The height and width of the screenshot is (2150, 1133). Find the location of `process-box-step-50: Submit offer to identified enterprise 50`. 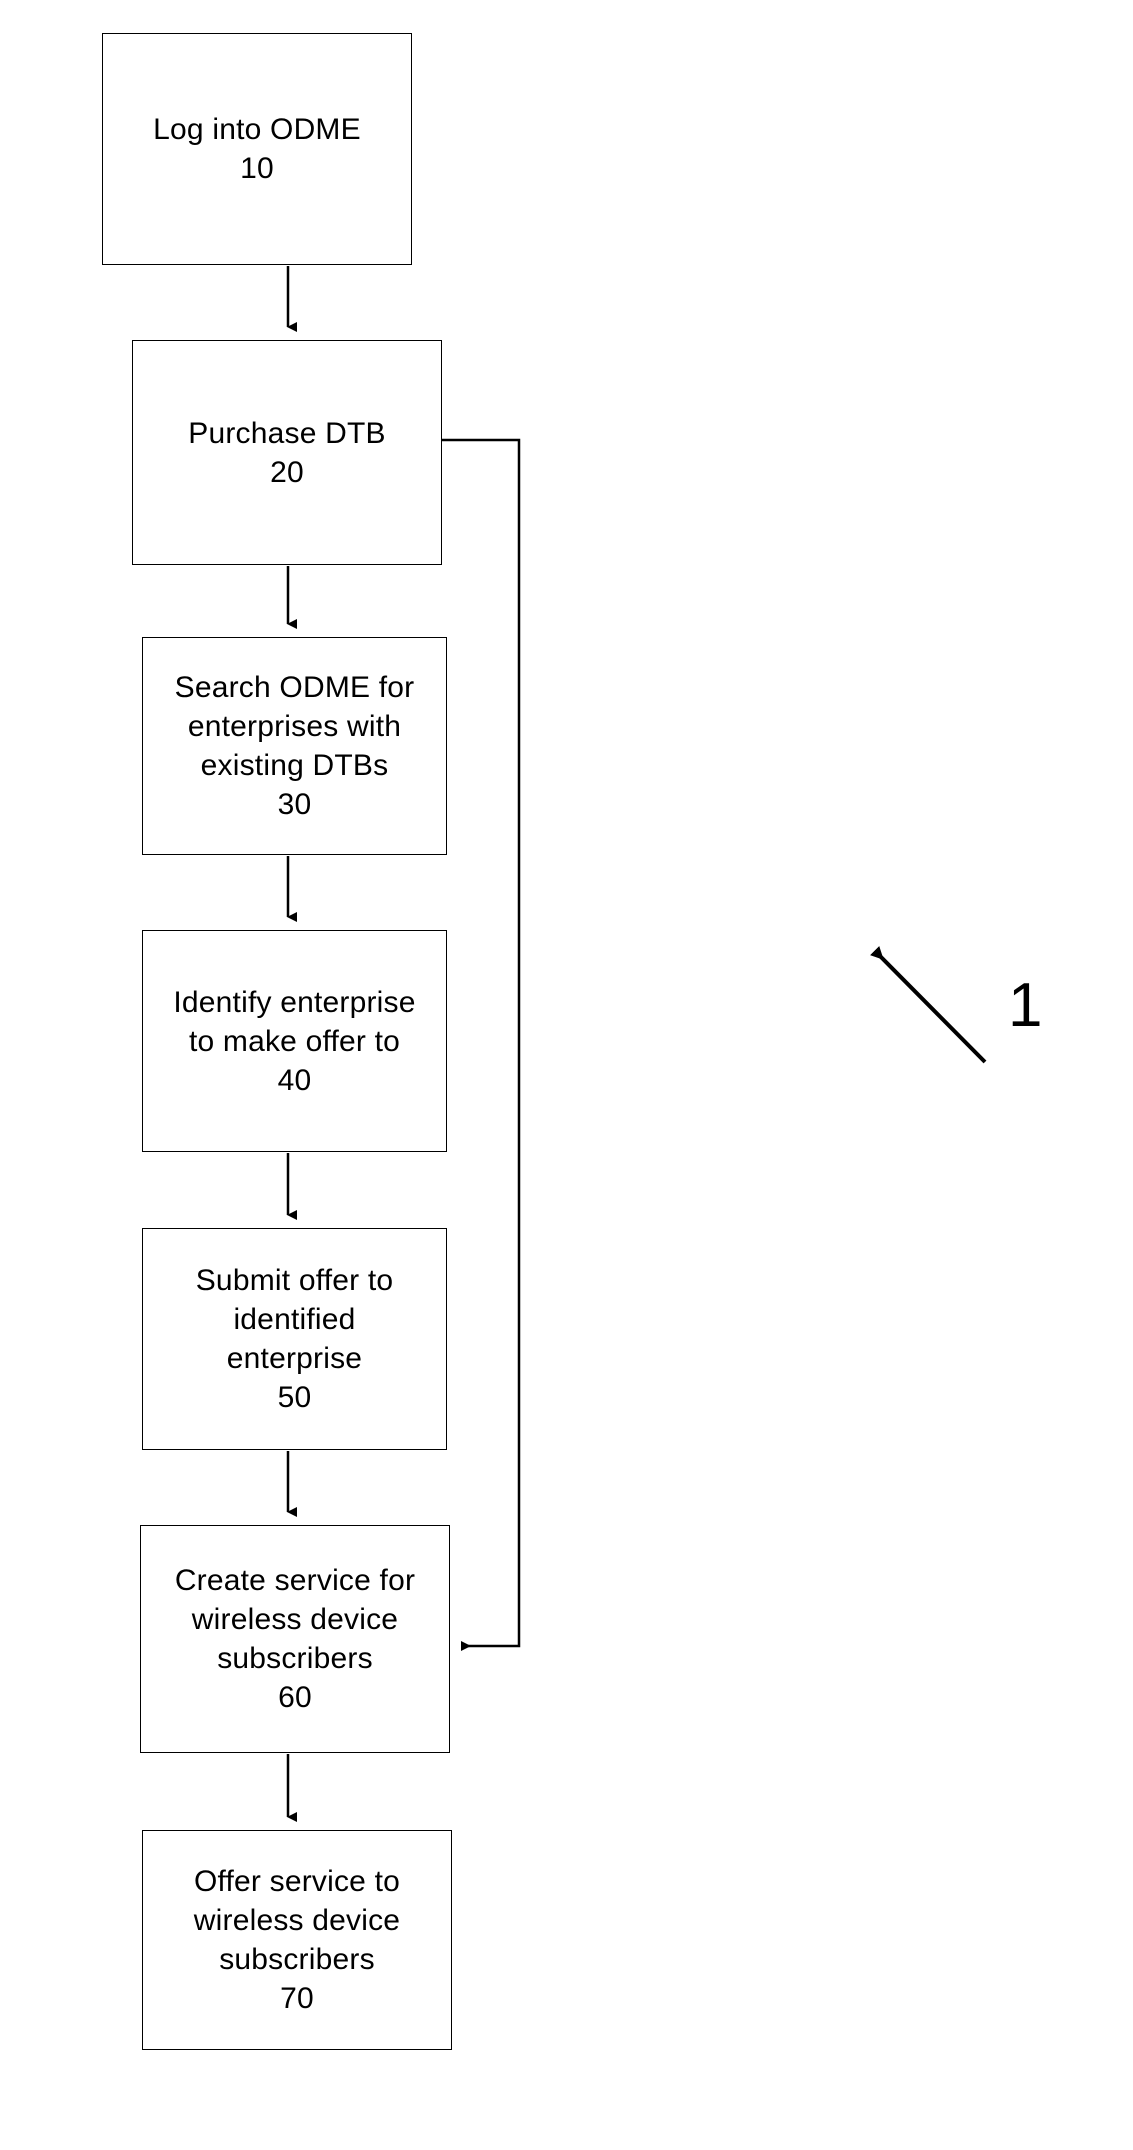

process-box-step-50: Submit offer to identified enterprise 50 is located at coordinates (294, 1339).